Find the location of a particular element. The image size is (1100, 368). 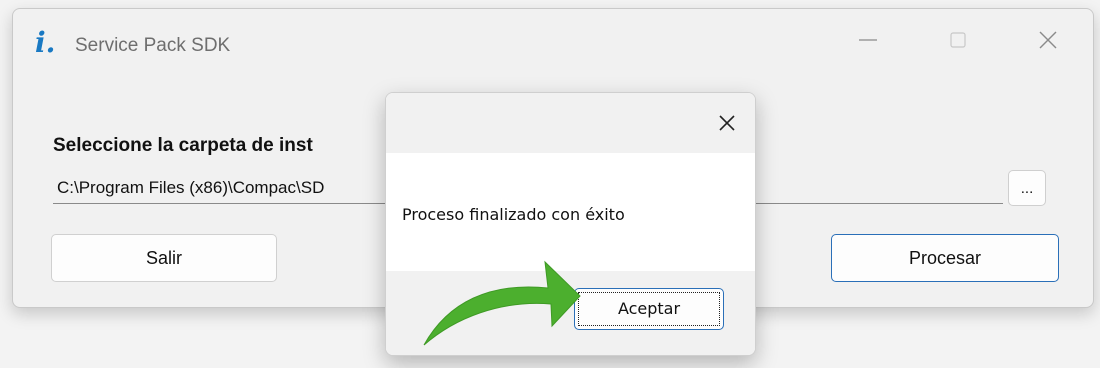

minimize-button is located at coordinates (868, 40).